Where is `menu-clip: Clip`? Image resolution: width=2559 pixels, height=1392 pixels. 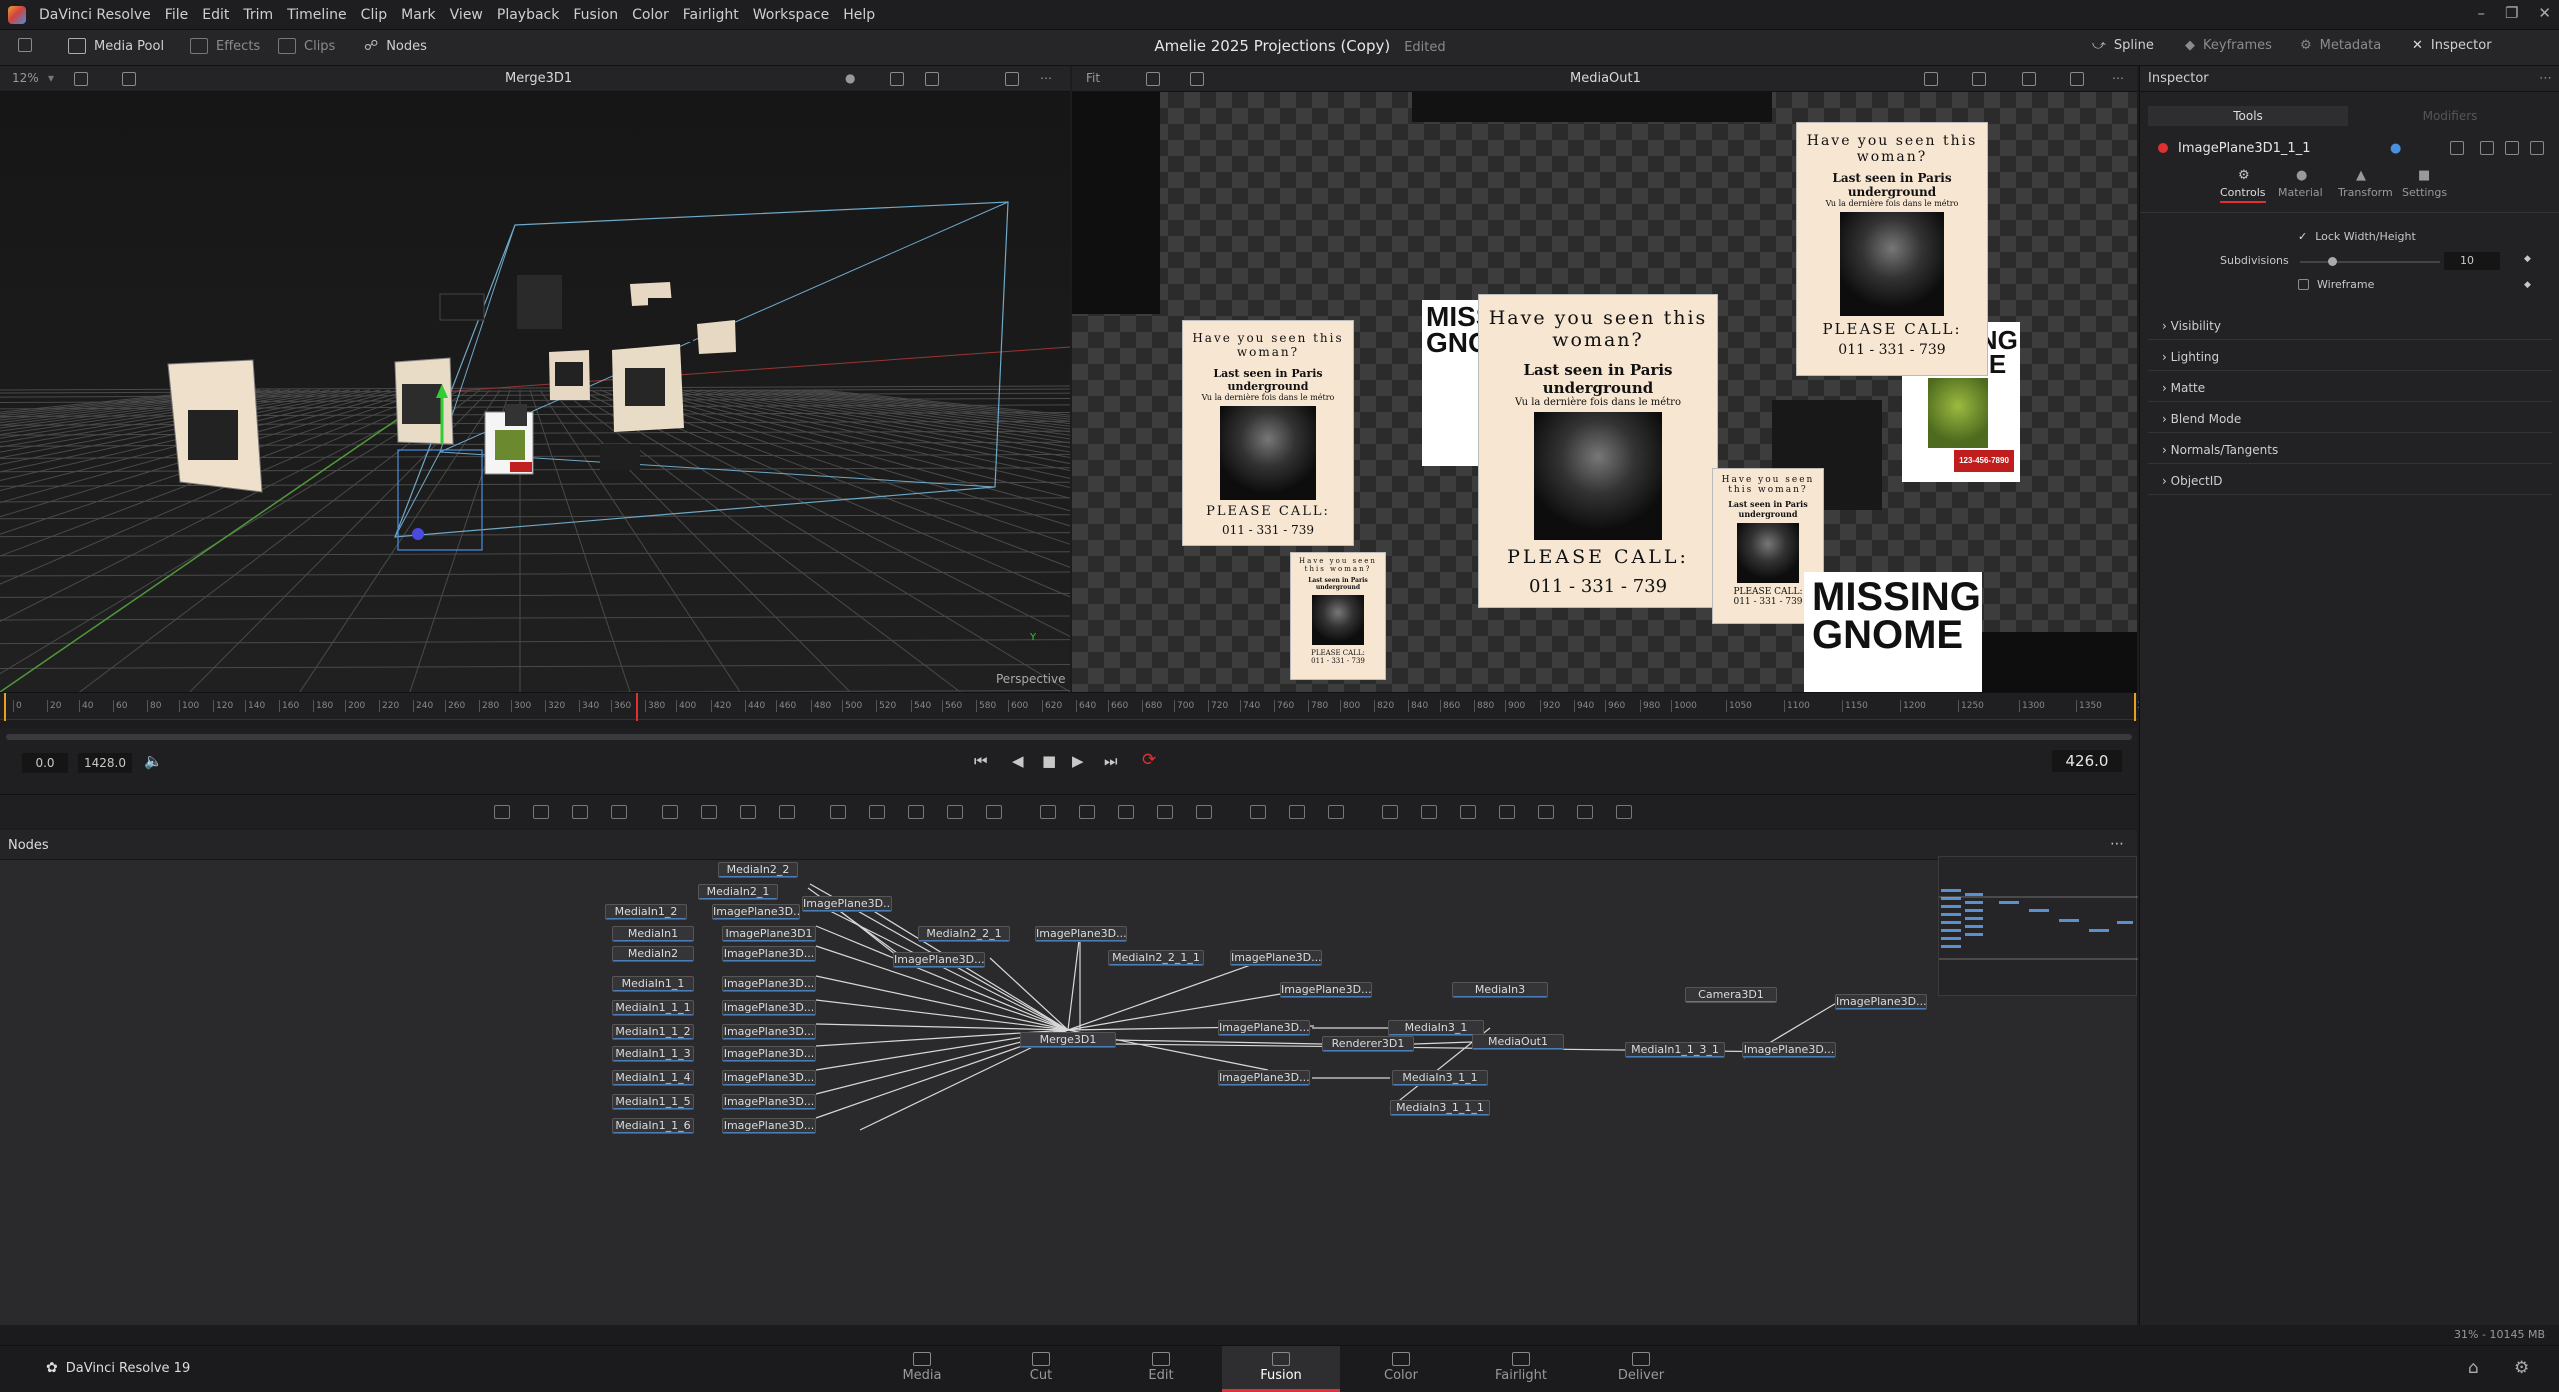
menu-clip: Clip is located at coordinates (374, 15).